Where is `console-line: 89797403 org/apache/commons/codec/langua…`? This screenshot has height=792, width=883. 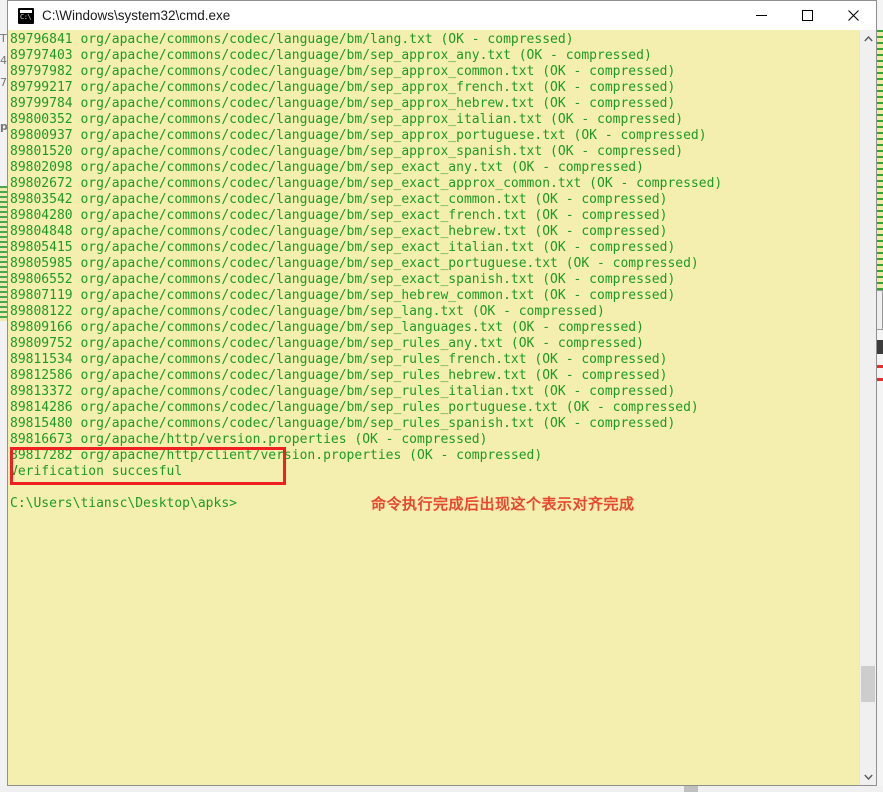
console-line: 89797403 org/apache/commons/codec/langua… is located at coordinates (331, 55).